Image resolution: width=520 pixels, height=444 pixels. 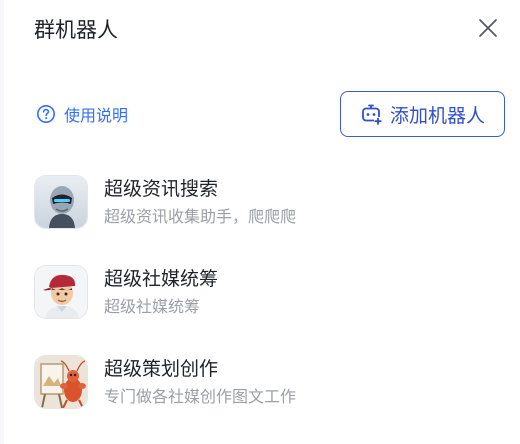 What do you see at coordinates (254, 292) in the screenshot?
I see `bot-item: 超级社媒统筹 超级社媒统筹` at bounding box center [254, 292].